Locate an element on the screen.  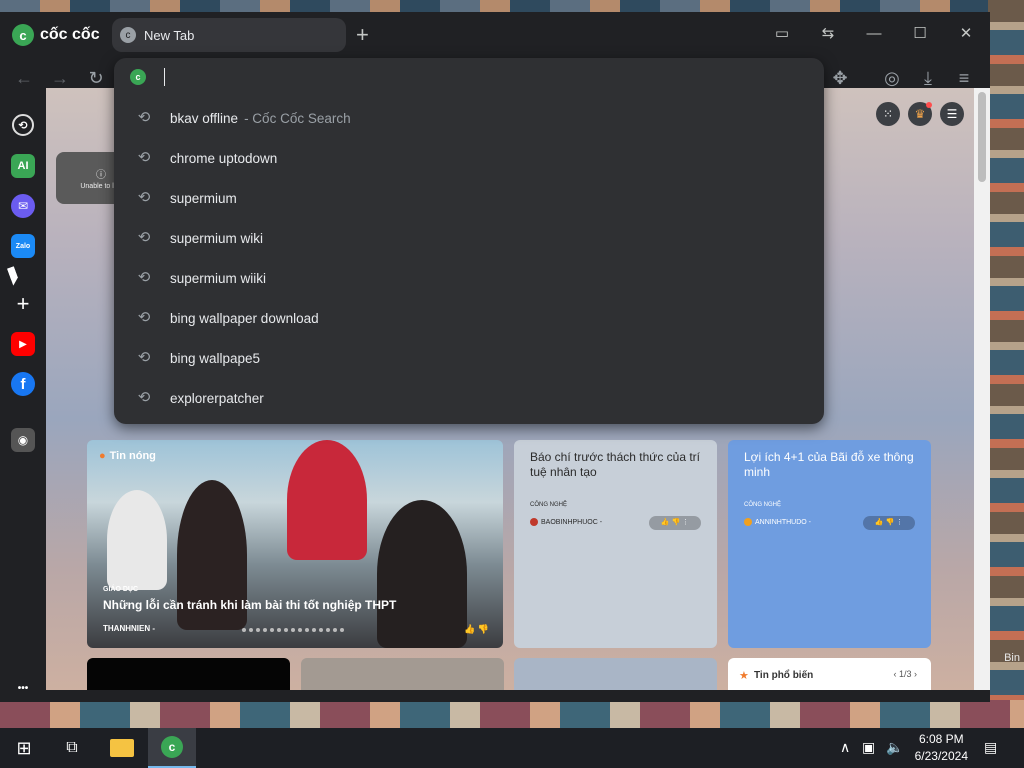
omnibox-suggestion: ⟲ supermium wiiki is located at coordinates (469, 278).